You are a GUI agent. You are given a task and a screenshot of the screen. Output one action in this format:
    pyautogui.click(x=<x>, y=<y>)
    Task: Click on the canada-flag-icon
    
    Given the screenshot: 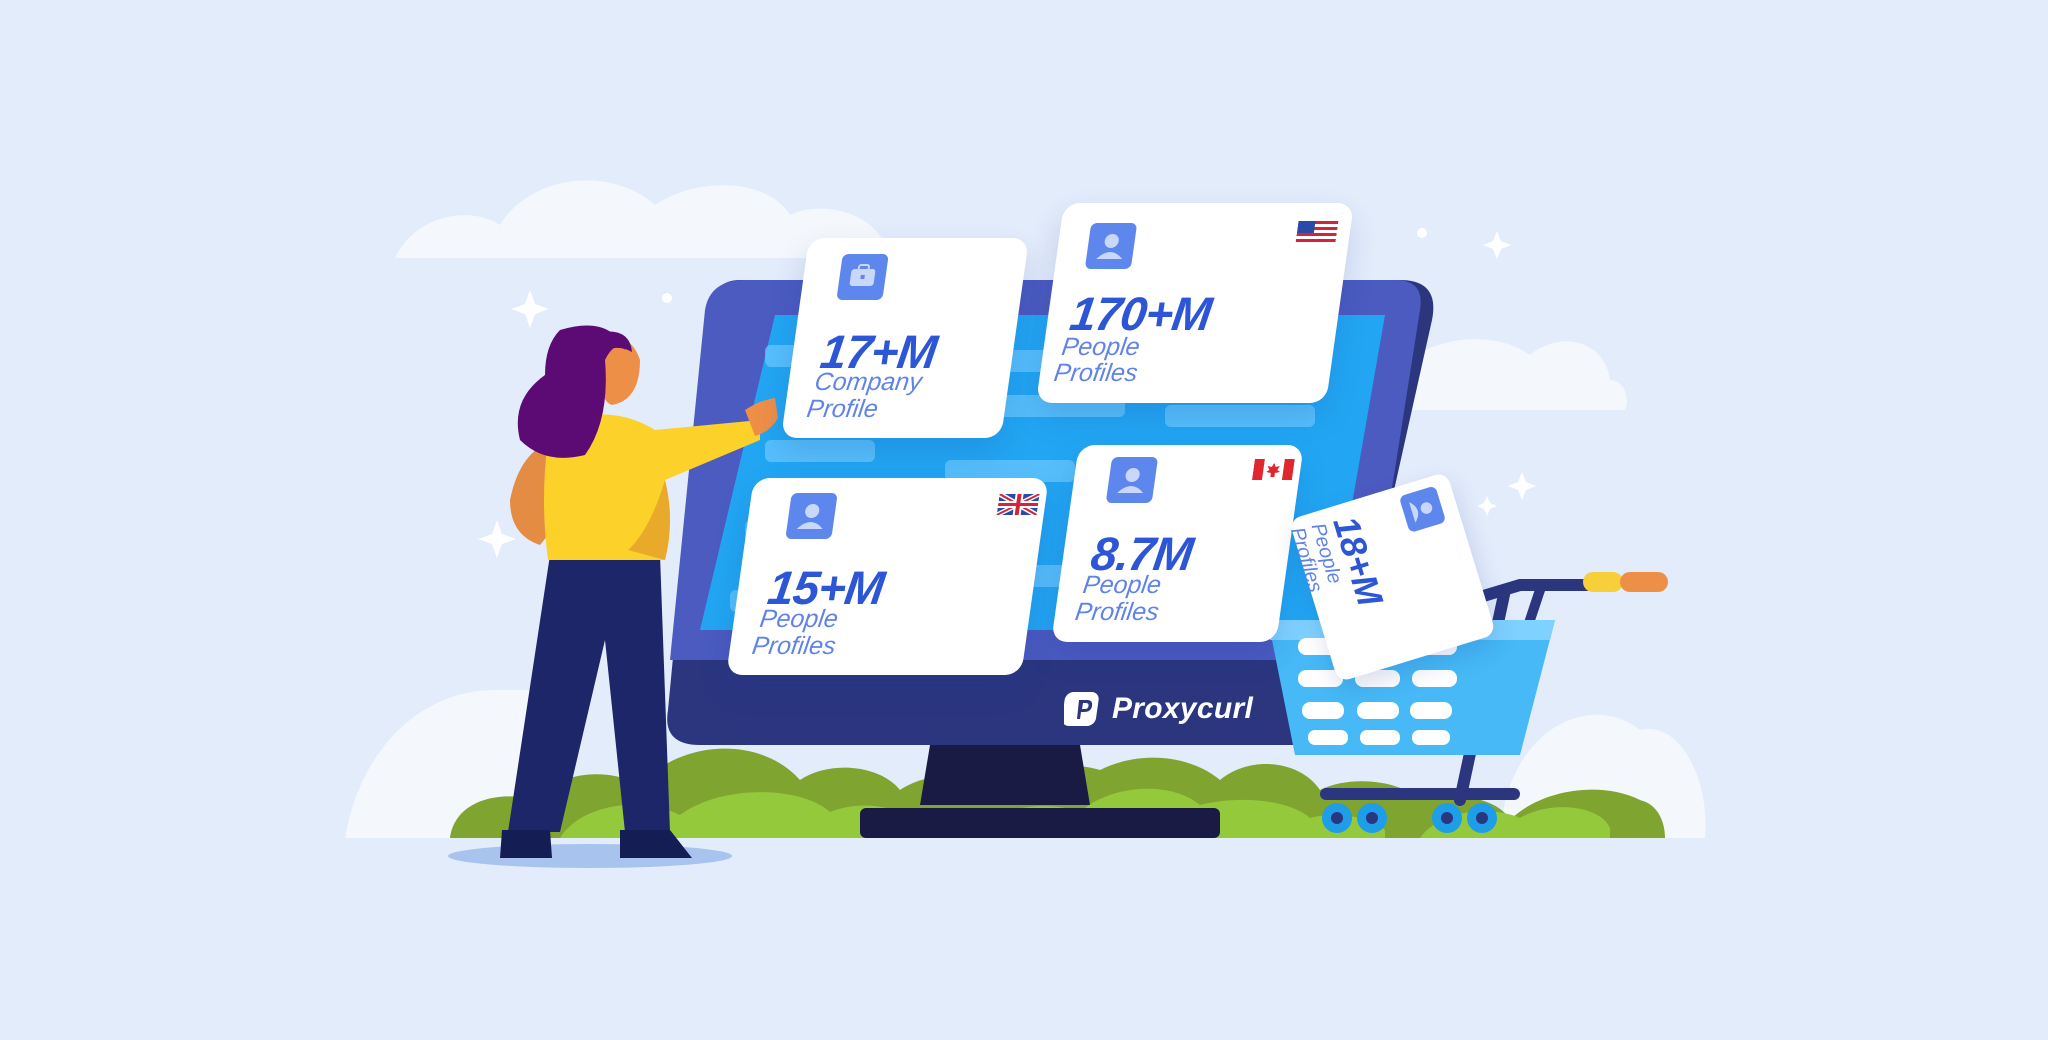 What is the action you would take?
    pyautogui.click(x=1273, y=469)
    